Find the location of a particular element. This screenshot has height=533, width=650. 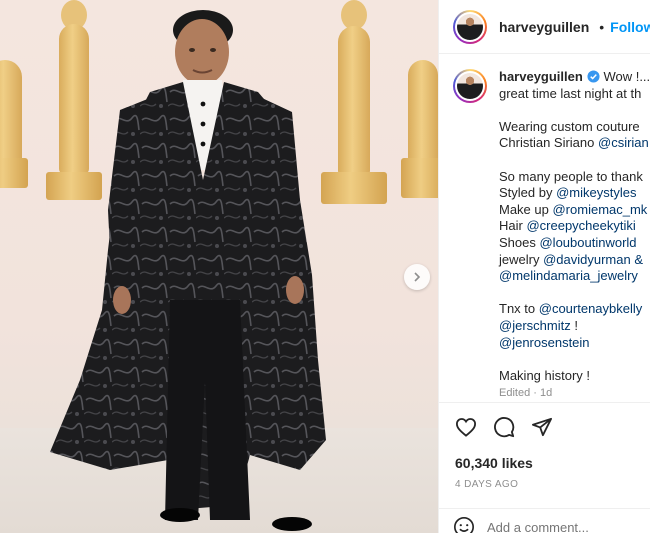

action-bar is located at coordinates (504, 427).